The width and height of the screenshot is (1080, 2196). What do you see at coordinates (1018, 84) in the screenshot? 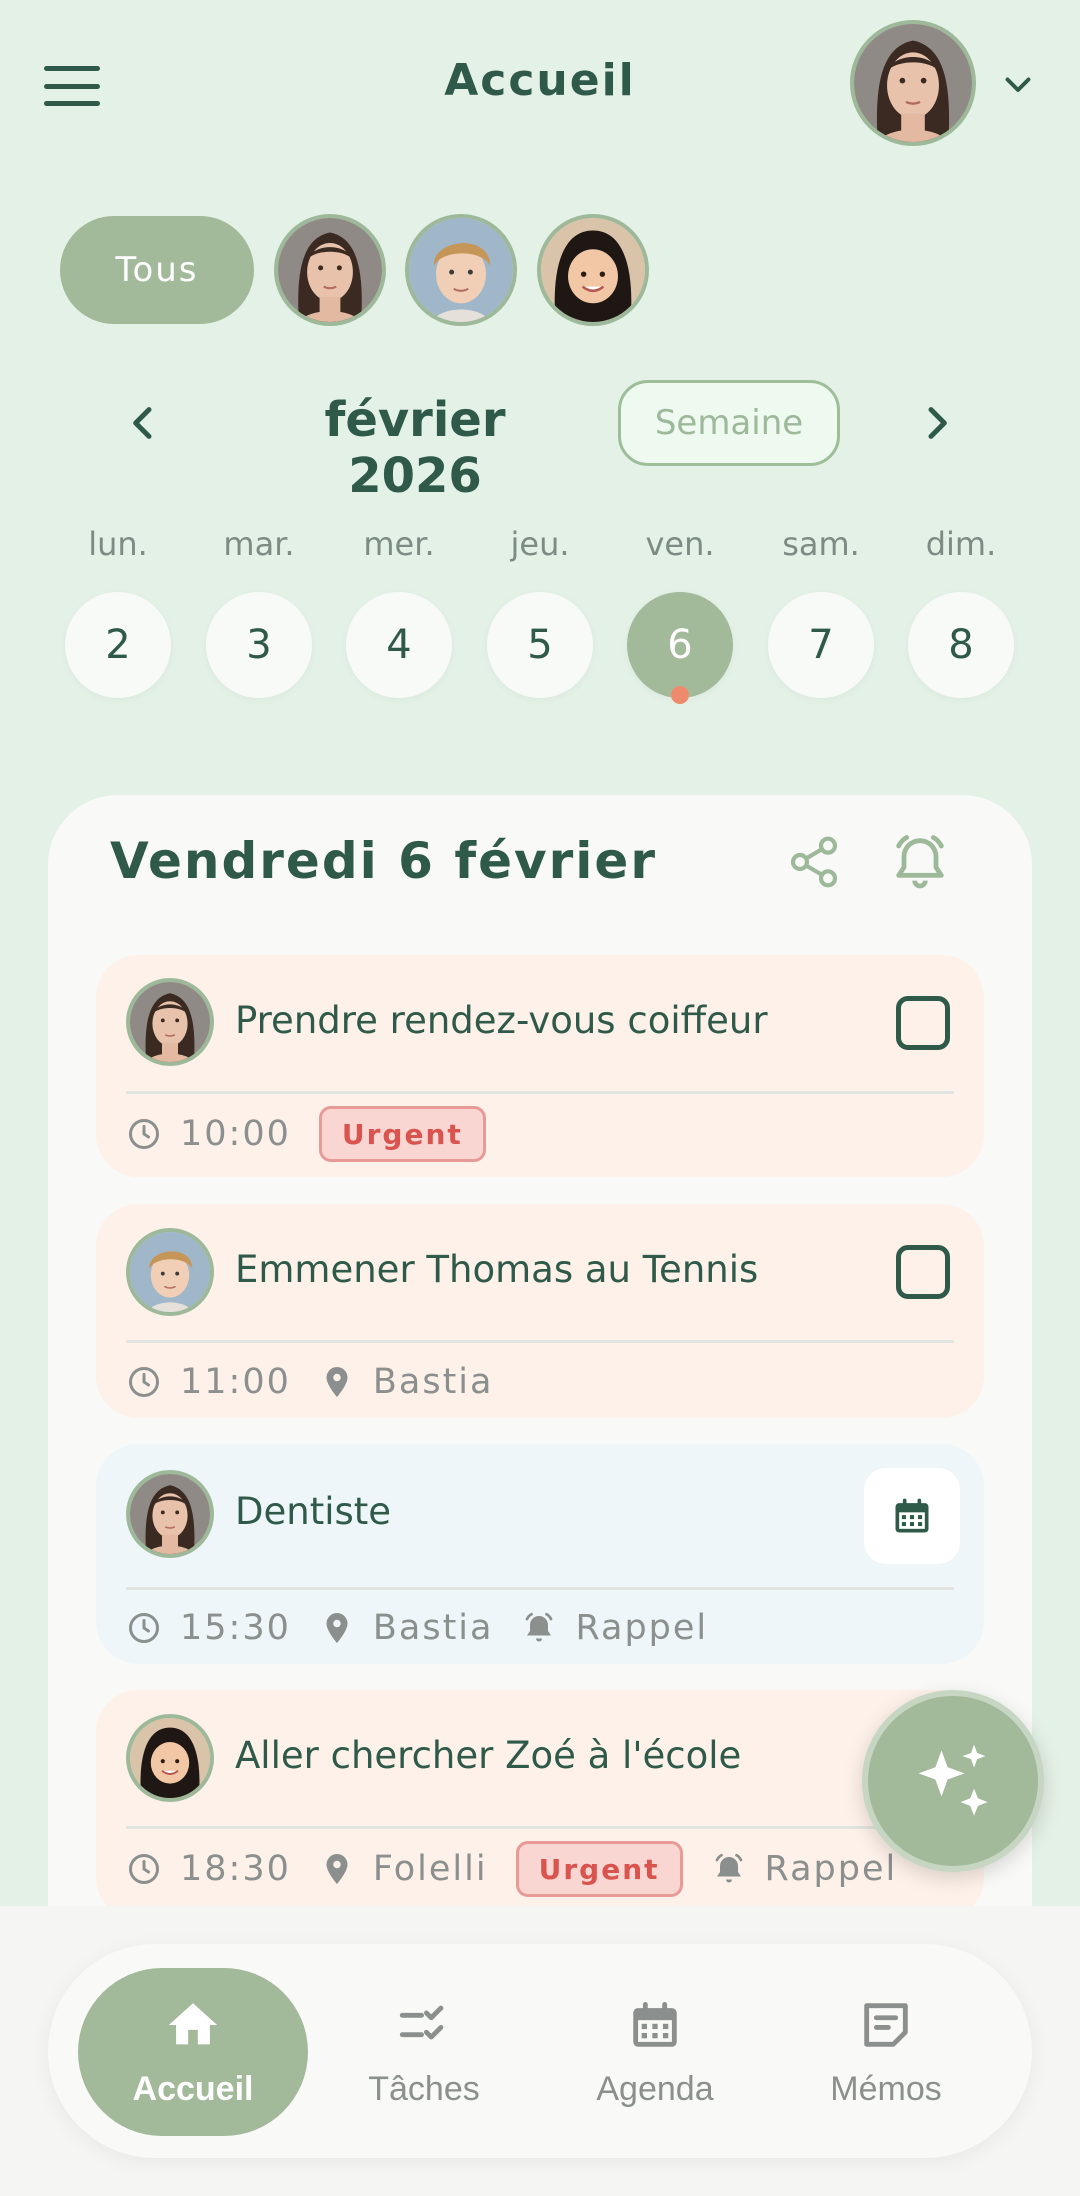
I see `chevron-down-icon` at bounding box center [1018, 84].